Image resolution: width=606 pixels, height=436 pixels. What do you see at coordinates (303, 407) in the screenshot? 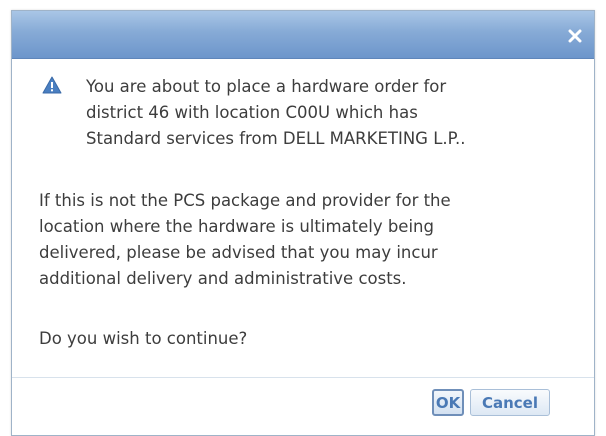
I see `dialog-footer: OK Cancel` at bounding box center [303, 407].